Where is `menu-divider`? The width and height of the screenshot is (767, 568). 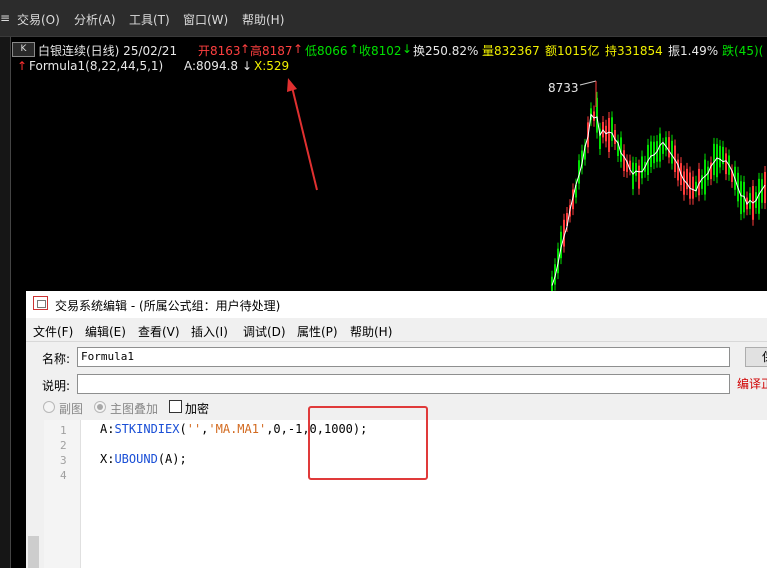 menu-divider is located at coordinates (396, 341).